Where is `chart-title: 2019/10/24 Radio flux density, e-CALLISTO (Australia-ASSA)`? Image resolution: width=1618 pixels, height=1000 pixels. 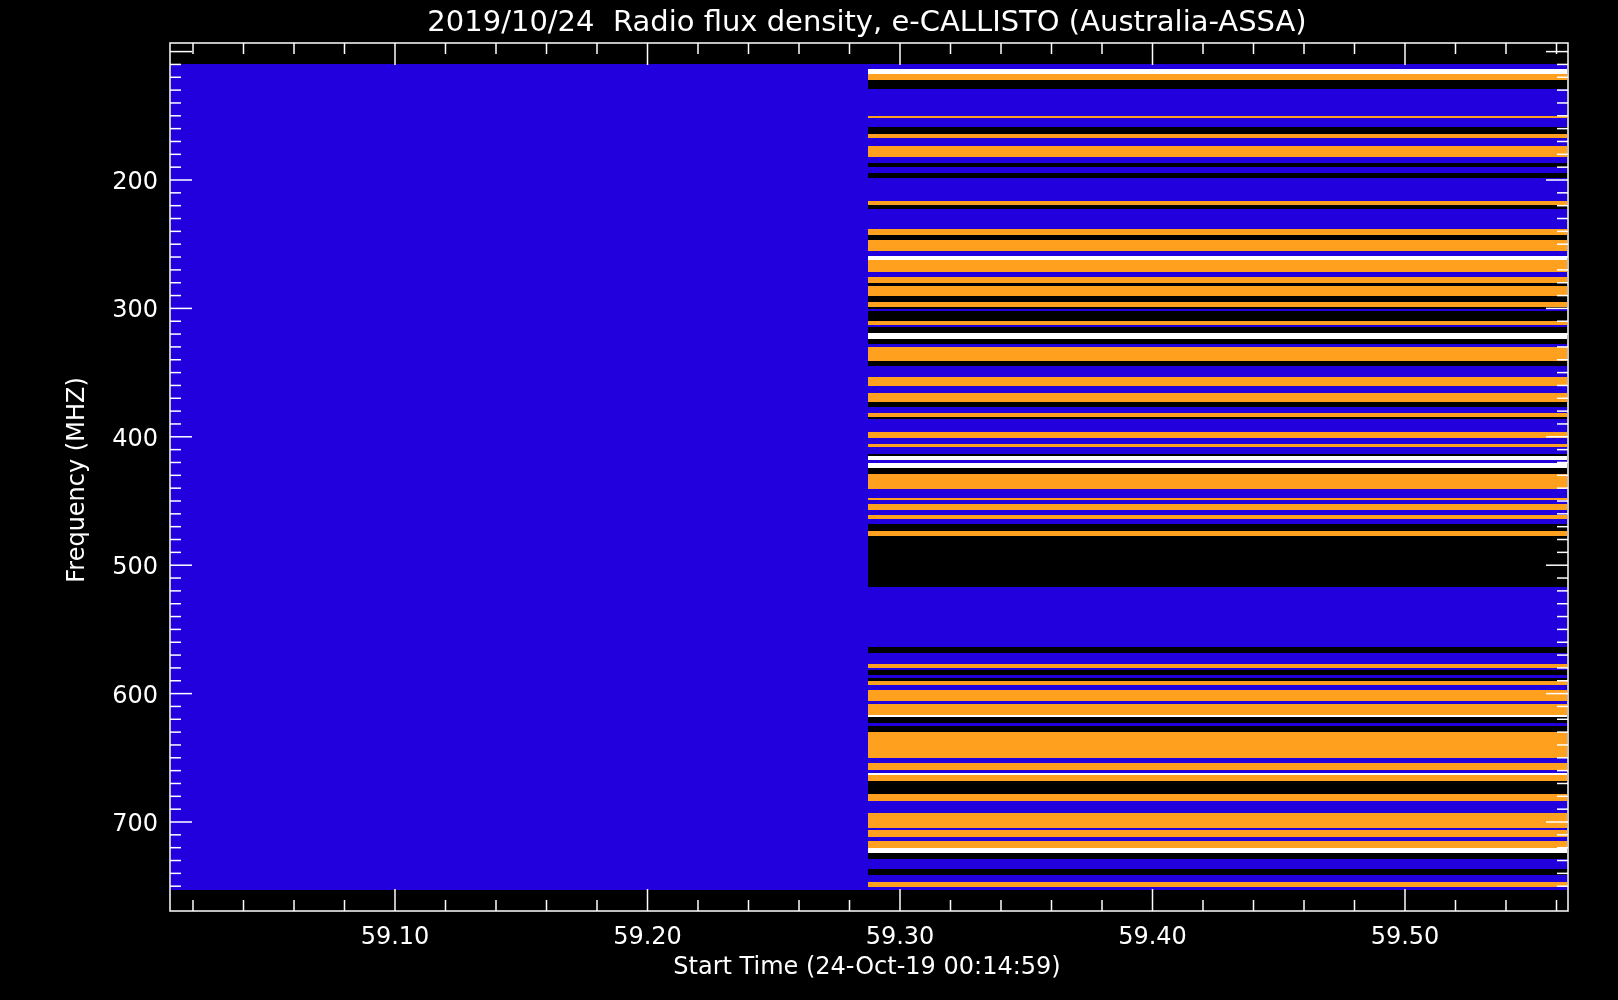
chart-title: 2019/10/24 Radio flux density, e-CALLISTO (Australia-ASSA) is located at coordinates (867, 21).